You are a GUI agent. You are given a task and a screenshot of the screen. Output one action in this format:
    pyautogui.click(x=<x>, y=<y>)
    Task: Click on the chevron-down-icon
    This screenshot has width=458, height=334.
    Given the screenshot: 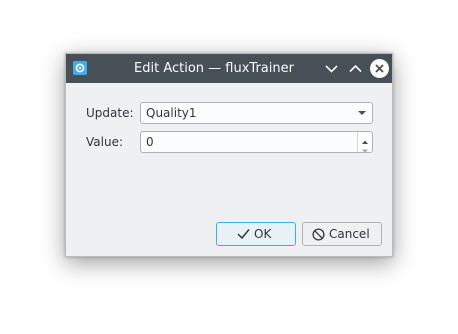 What is the action you would take?
    pyautogui.click(x=331, y=69)
    